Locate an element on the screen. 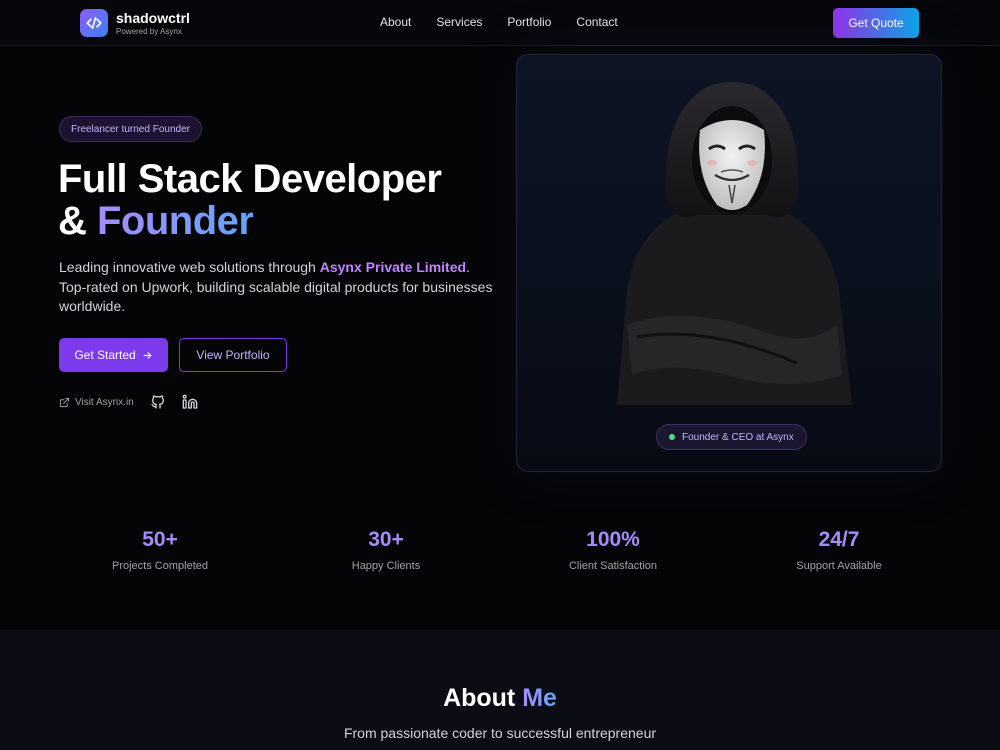 This screenshot has width=1000, height=750. hero-description-pre: Leading innovative web solutions through is located at coordinates (189, 267).